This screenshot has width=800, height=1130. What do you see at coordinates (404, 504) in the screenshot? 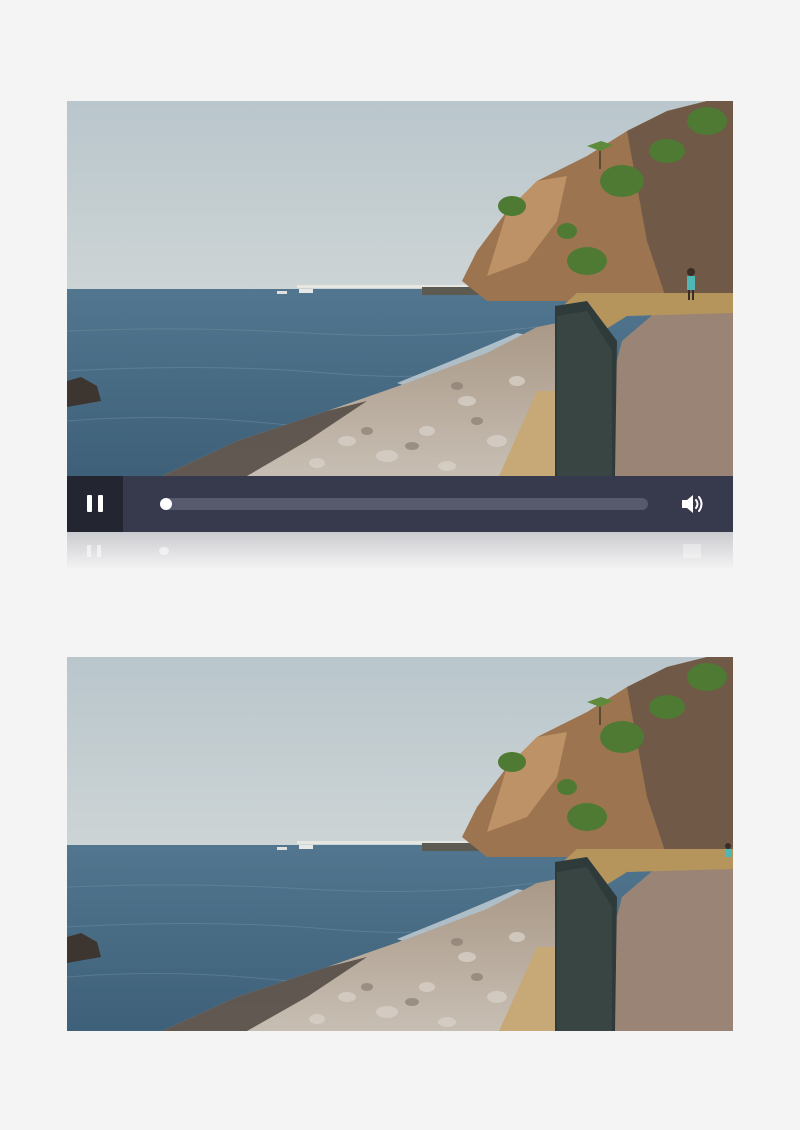
I see `progress-bar` at bounding box center [404, 504].